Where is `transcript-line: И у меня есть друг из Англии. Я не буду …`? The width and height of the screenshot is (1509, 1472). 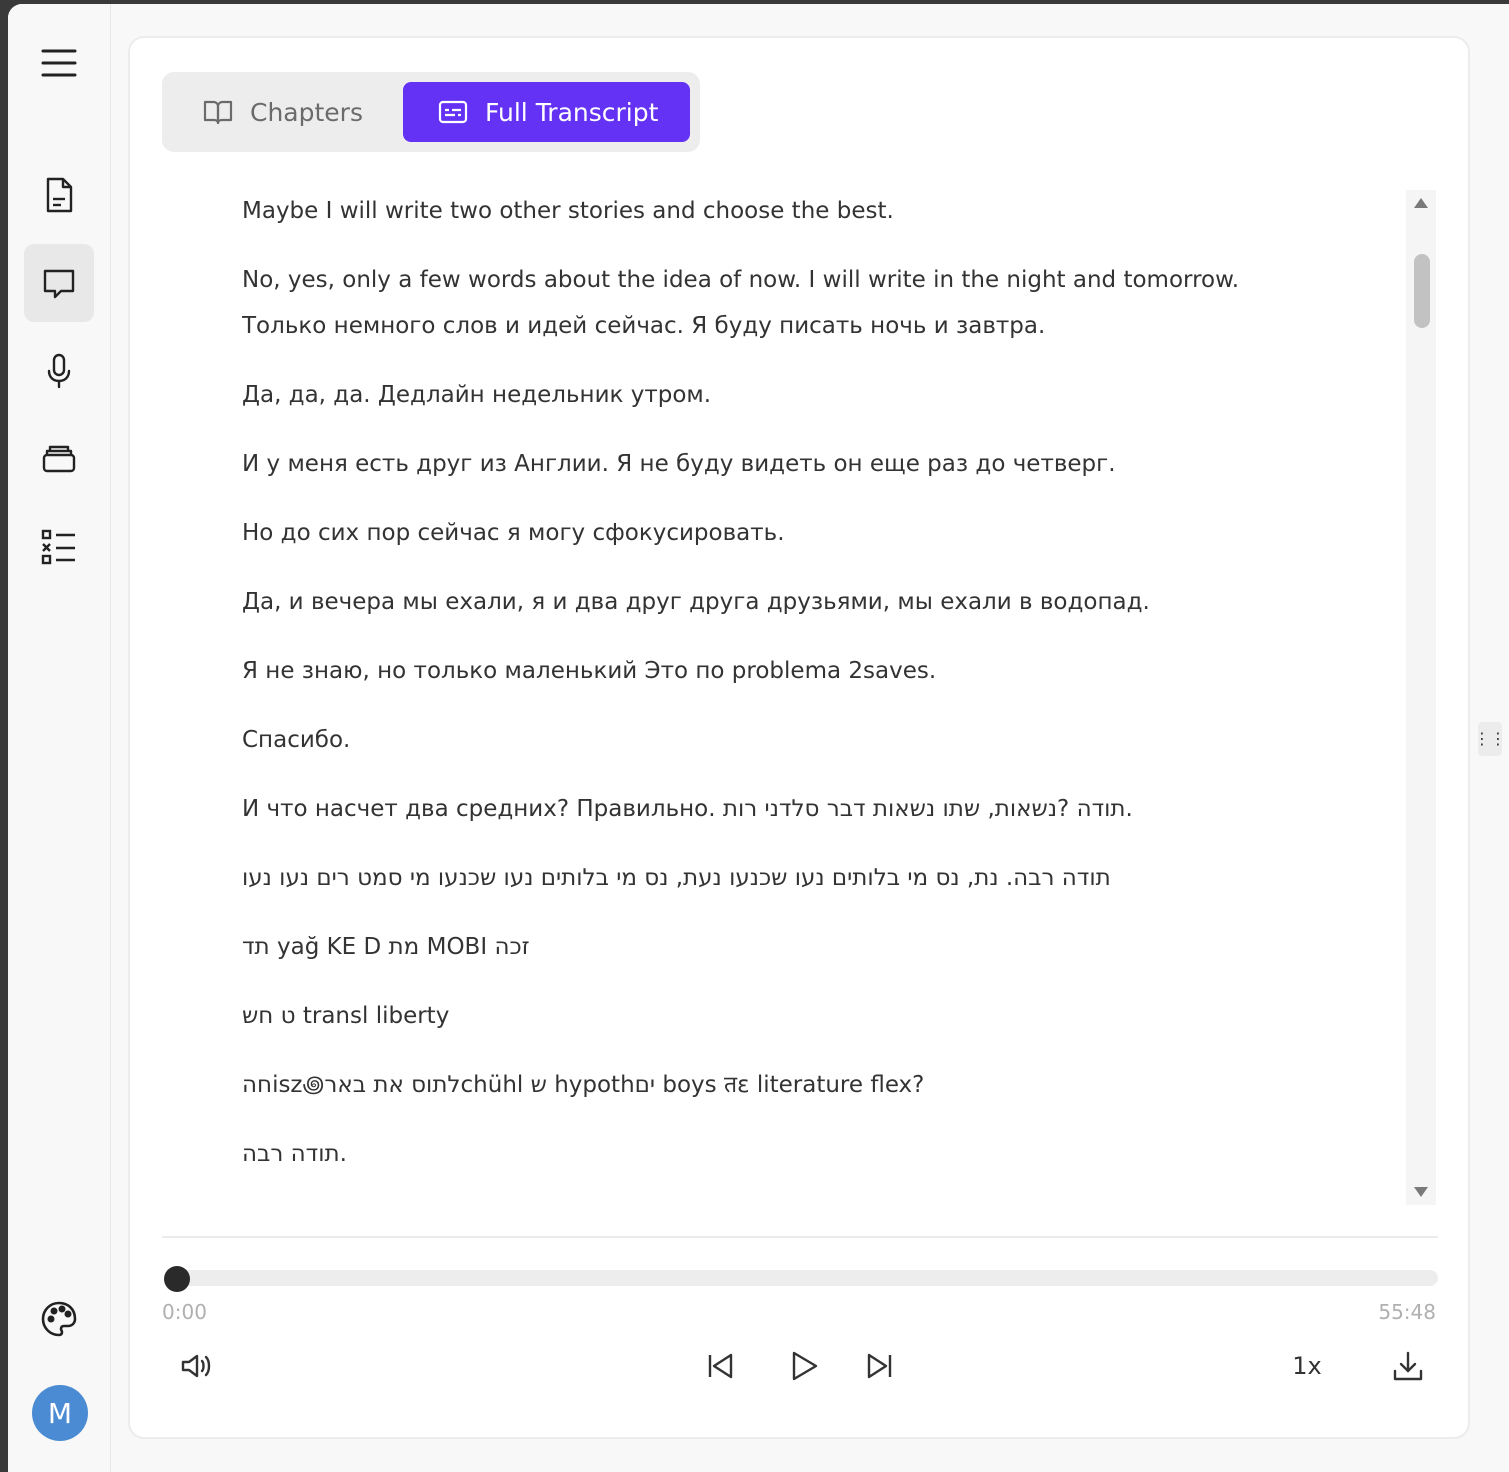
transcript-line: И у меня есть друг из Англии. Я не буду … is located at coordinates (679, 464).